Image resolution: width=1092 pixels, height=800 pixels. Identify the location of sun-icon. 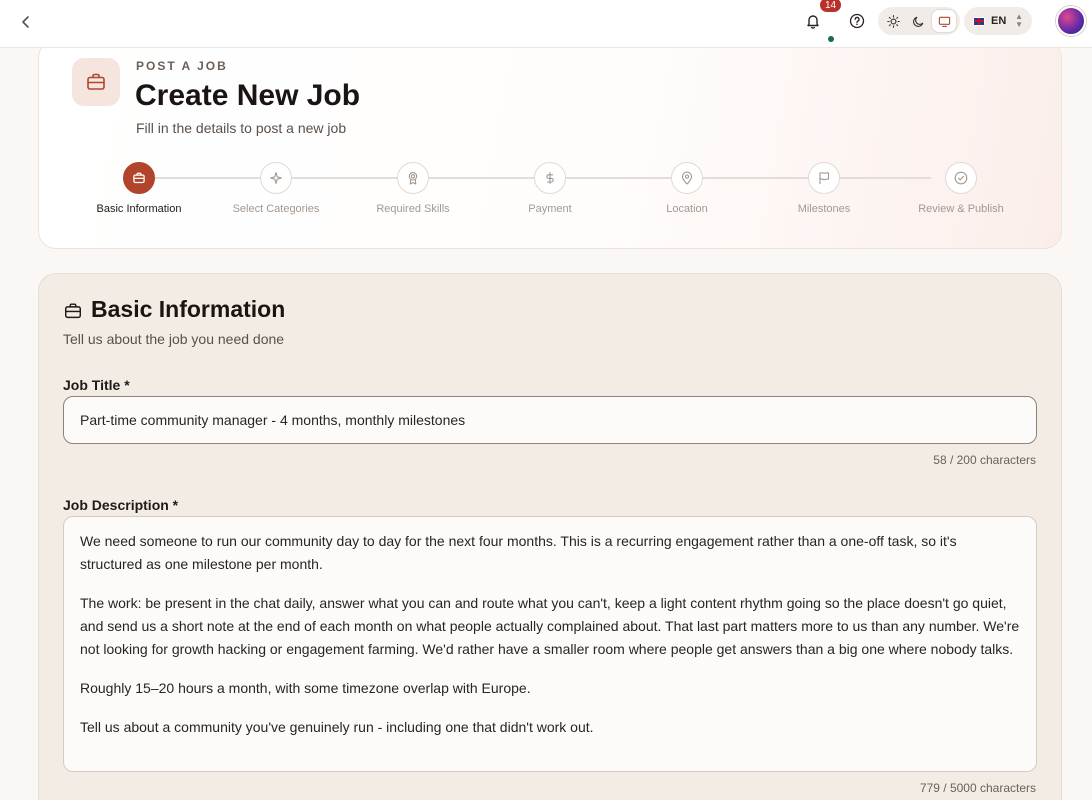
(893, 21).